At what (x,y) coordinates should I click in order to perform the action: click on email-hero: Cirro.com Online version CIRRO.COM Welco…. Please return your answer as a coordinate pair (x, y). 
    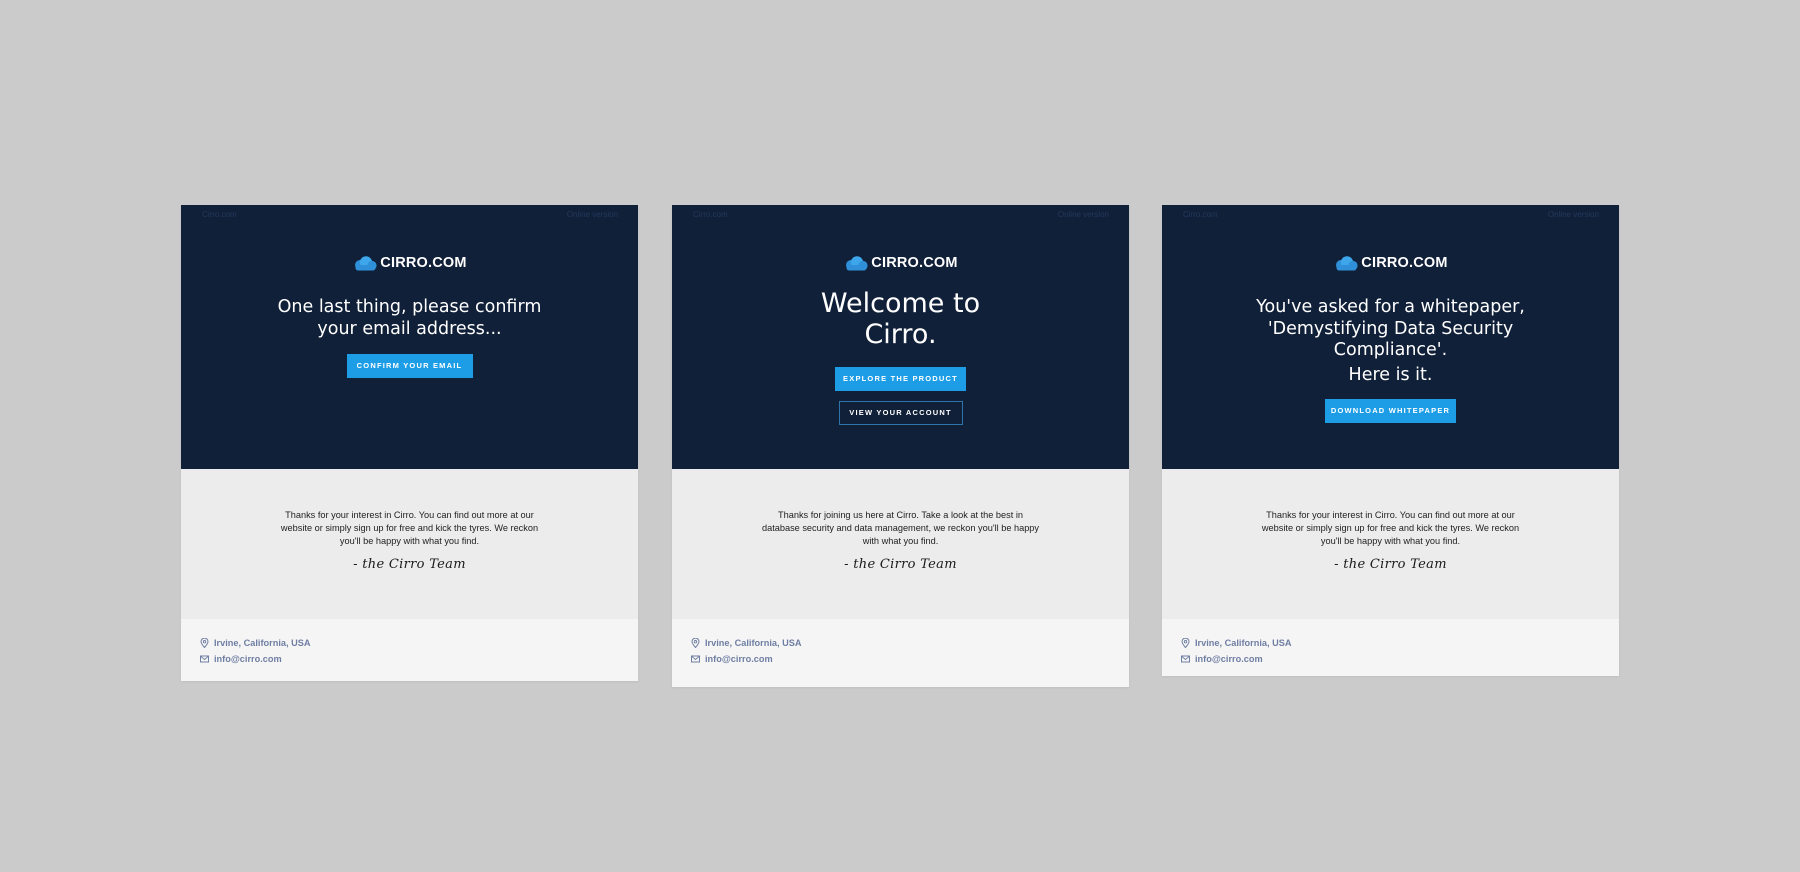
    Looking at the image, I should click on (900, 337).